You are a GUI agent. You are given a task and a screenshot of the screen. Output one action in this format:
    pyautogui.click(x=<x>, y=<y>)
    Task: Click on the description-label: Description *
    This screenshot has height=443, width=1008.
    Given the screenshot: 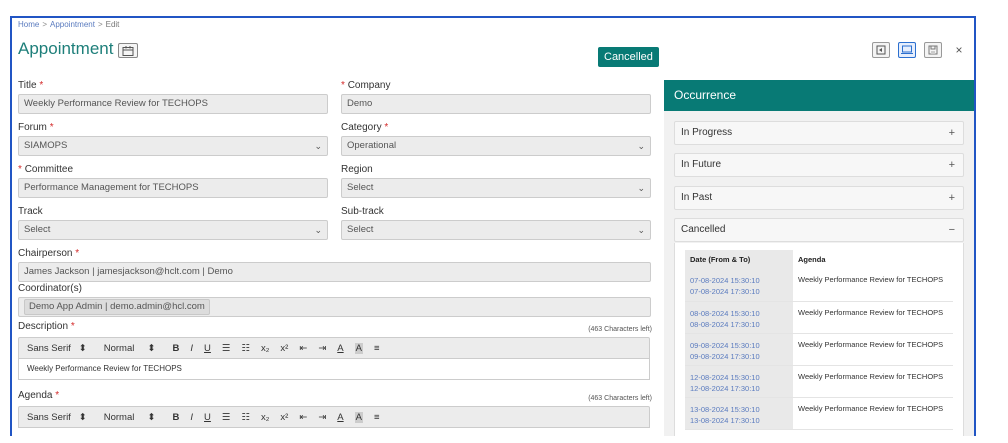 What is the action you would take?
    pyautogui.click(x=46, y=326)
    